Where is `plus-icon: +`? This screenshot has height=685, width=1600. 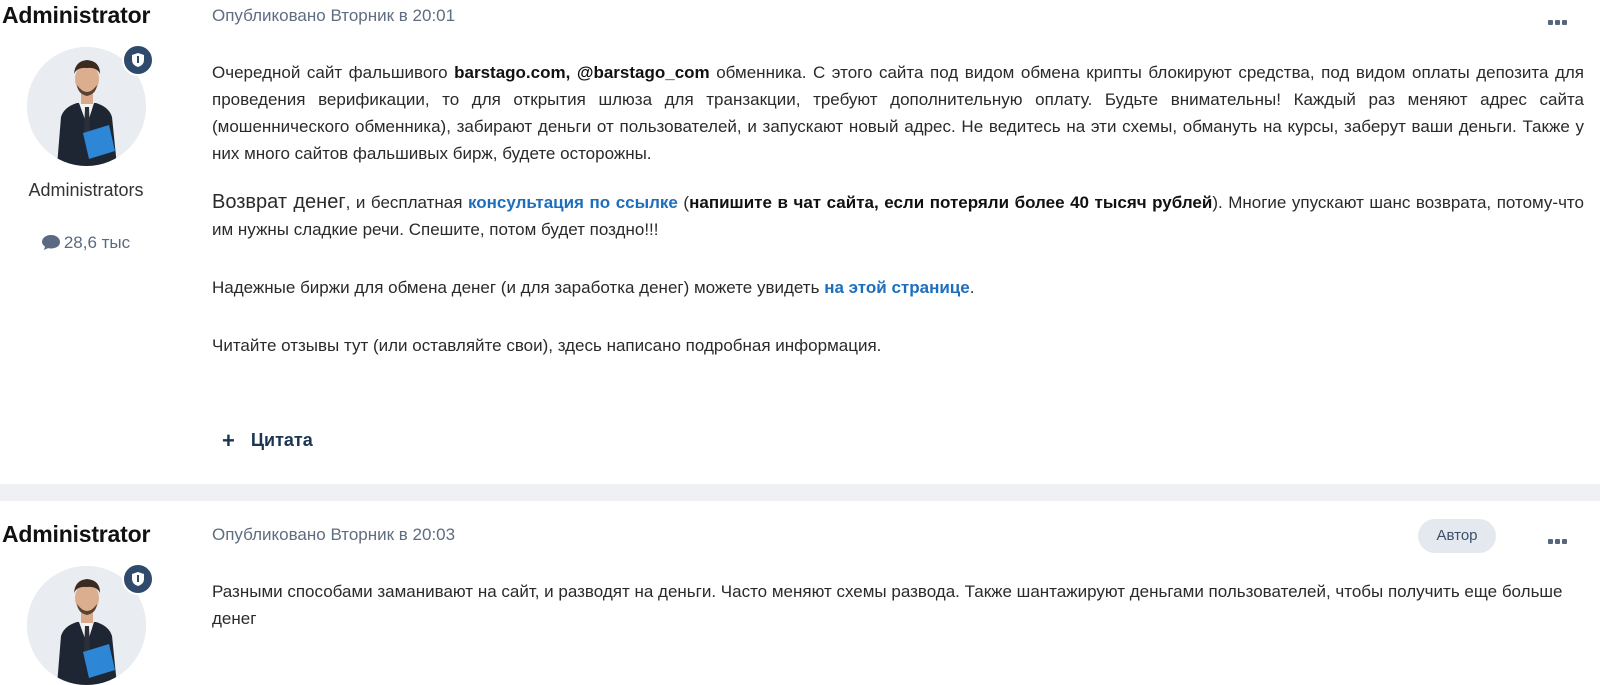
plus-icon: + is located at coordinates (228, 440).